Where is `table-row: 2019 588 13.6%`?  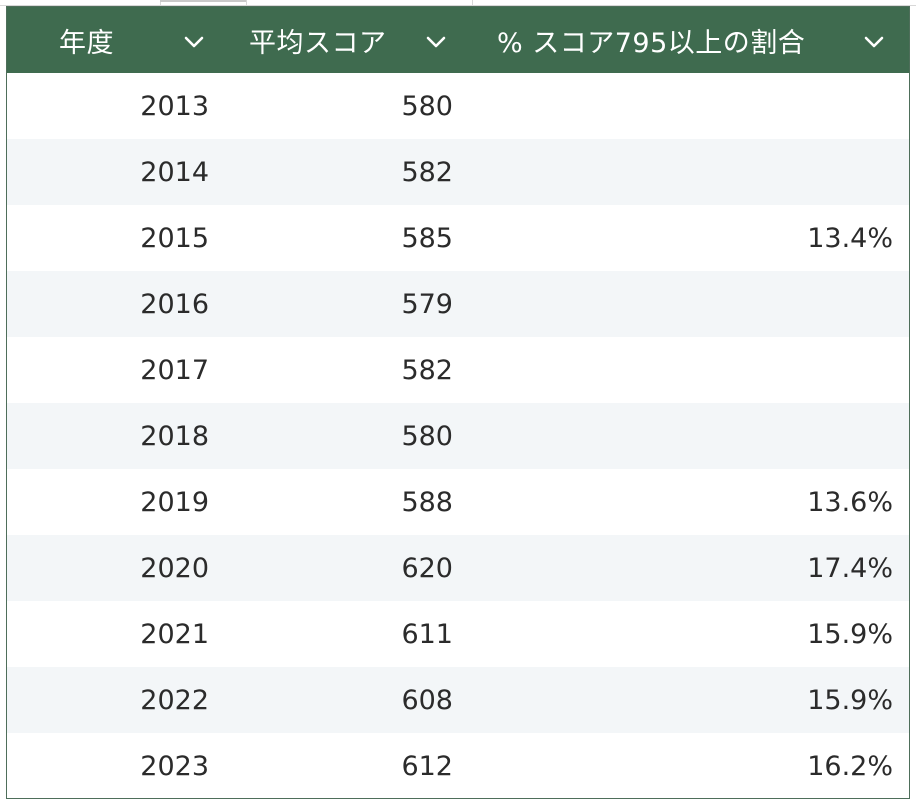 table-row: 2019 588 13.6% is located at coordinates (458, 502).